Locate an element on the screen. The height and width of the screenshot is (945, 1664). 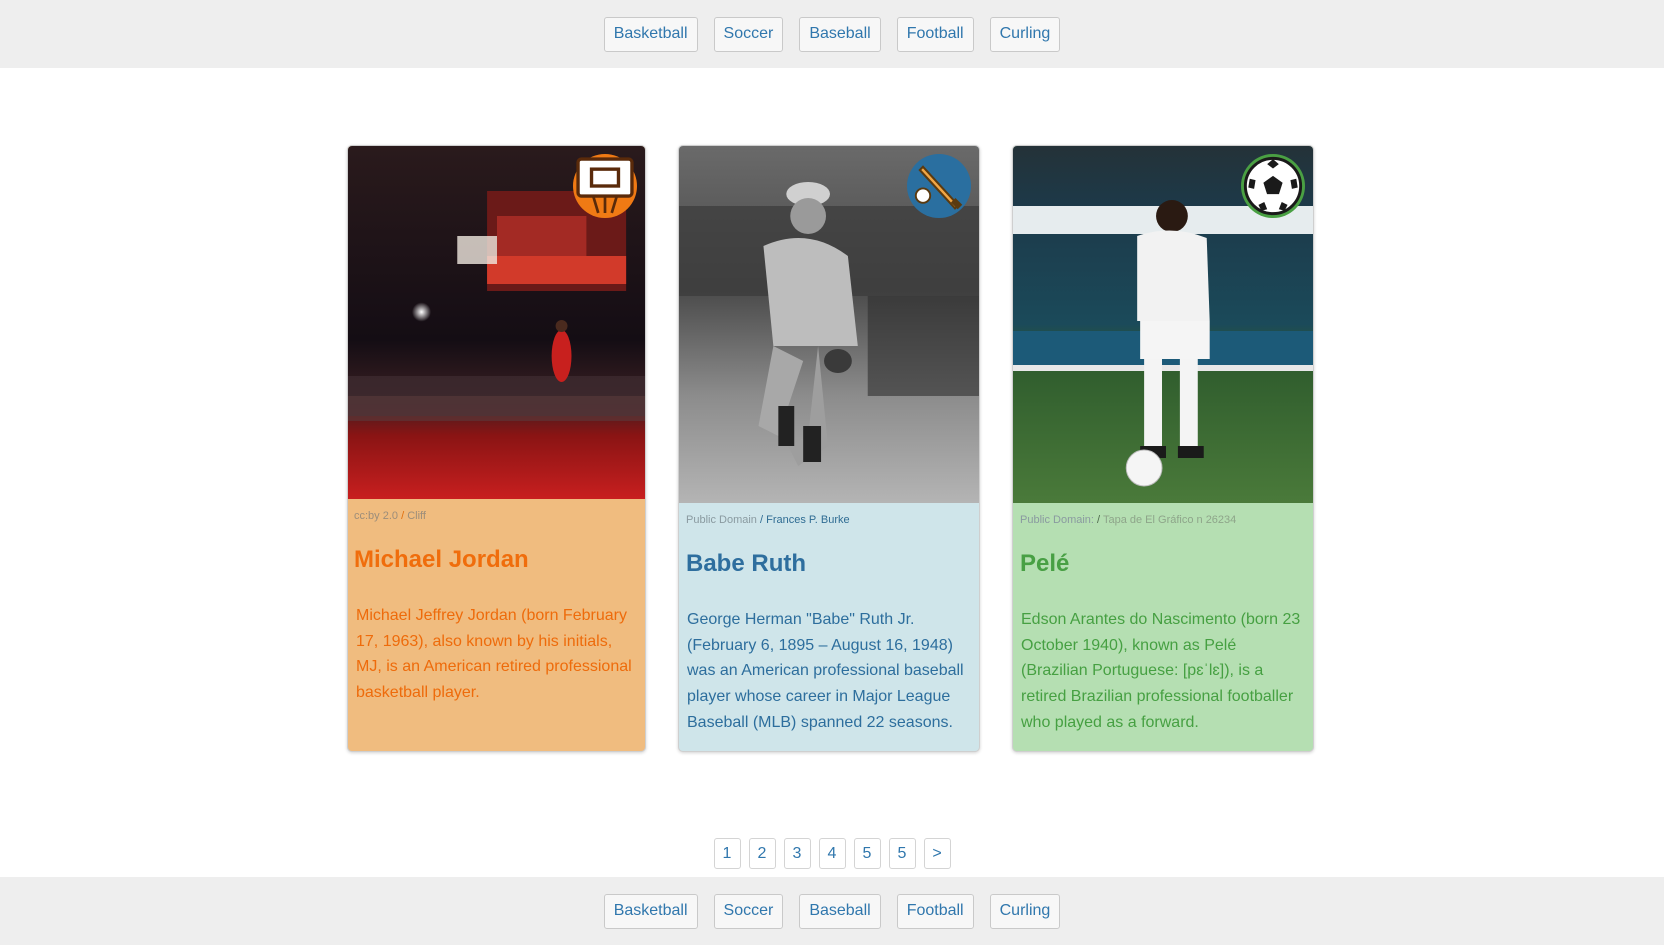
next-page-button: > is located at coordinates (937, 853).